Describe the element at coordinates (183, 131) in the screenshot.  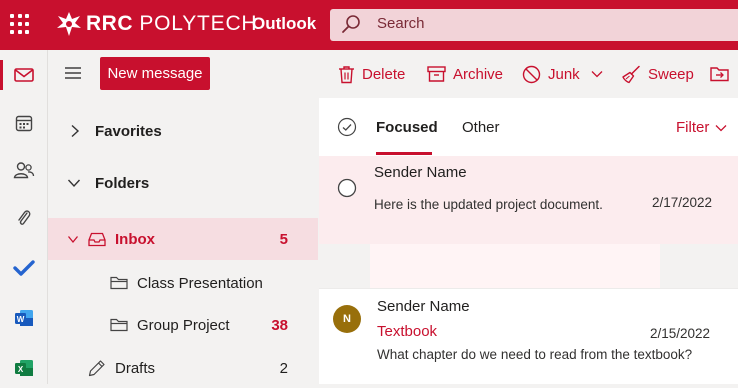
I see `favorites-header: Favorites` at that location.